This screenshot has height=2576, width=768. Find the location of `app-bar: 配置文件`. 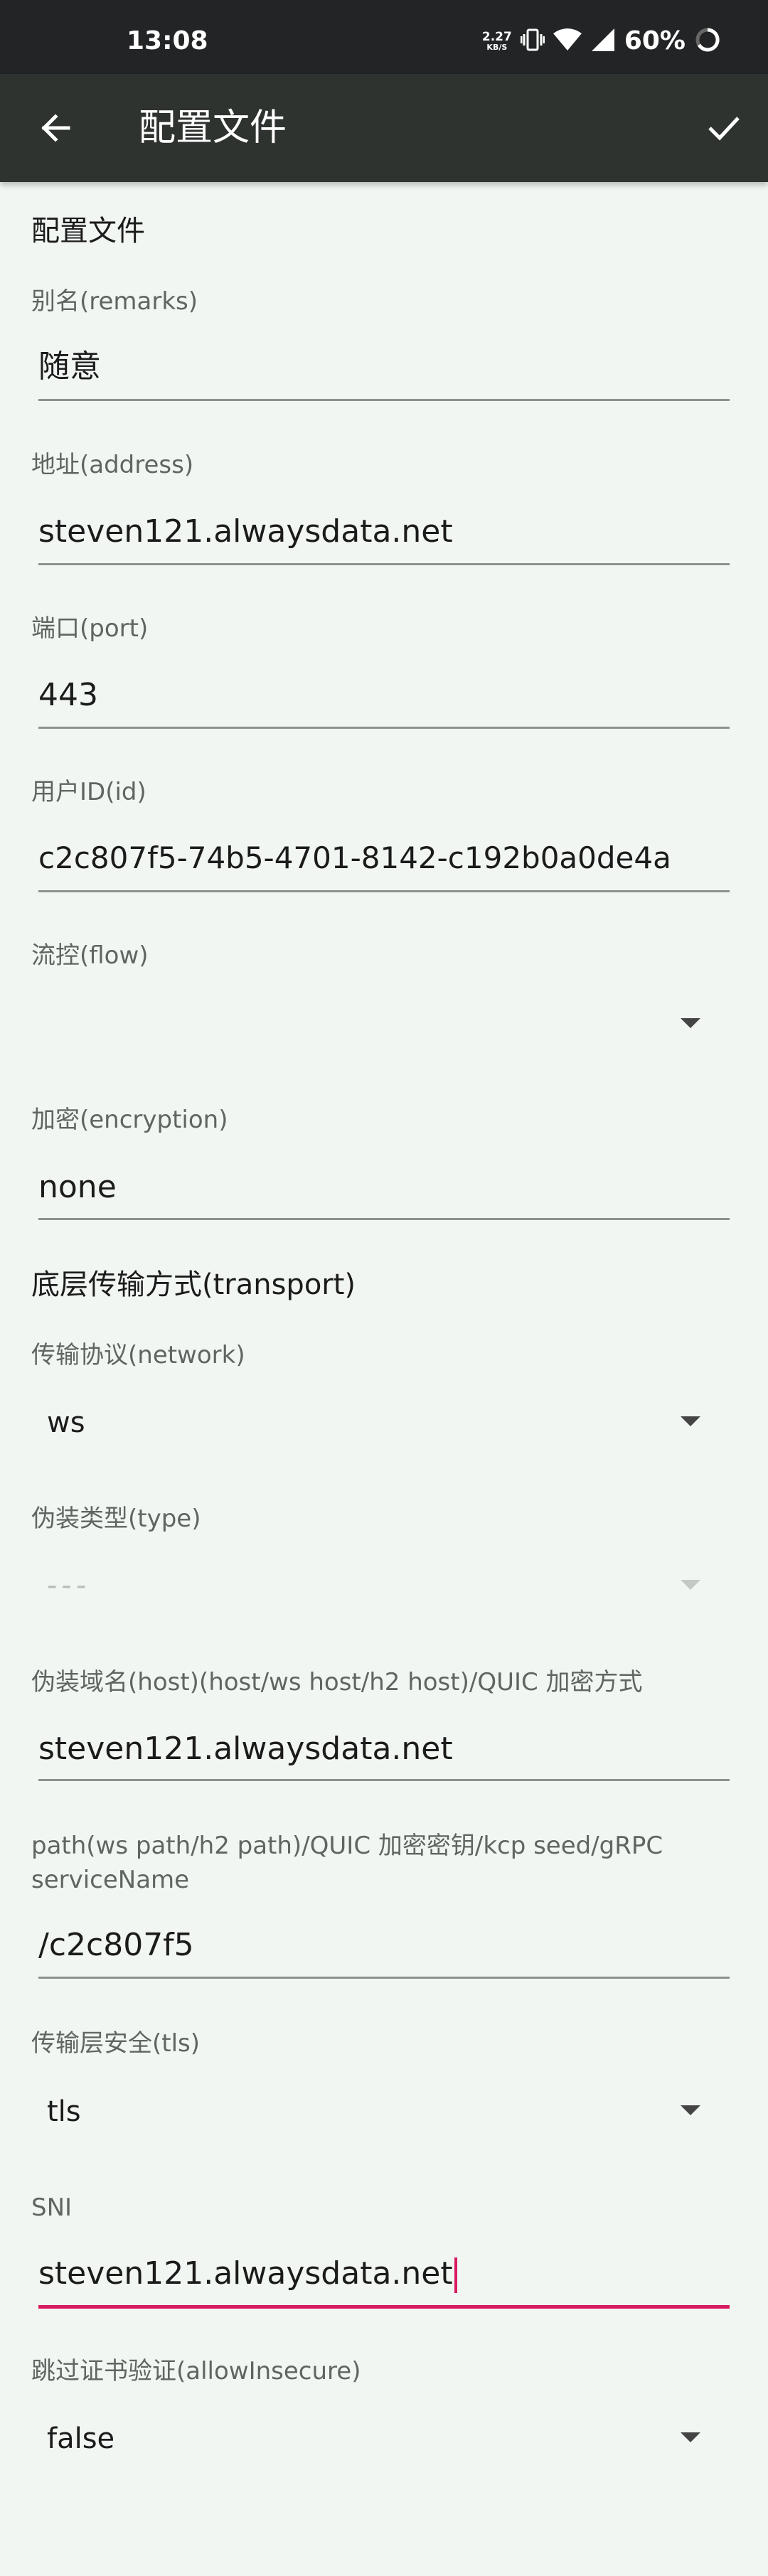

app-bar: 配置文件 is located at coordinates (384, 128).